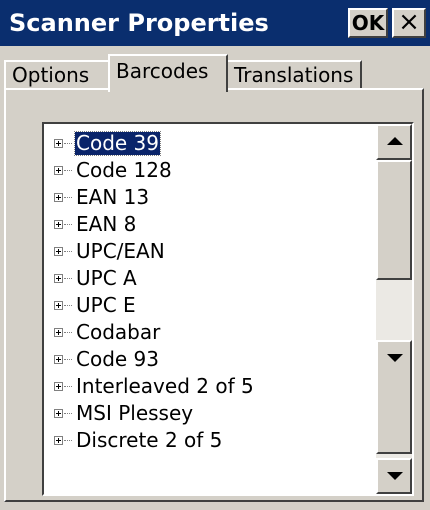 Image resolution: width=430 pixels, height=510 pixels. I want to click on tree-item: EAN 13, so click(209, 197).